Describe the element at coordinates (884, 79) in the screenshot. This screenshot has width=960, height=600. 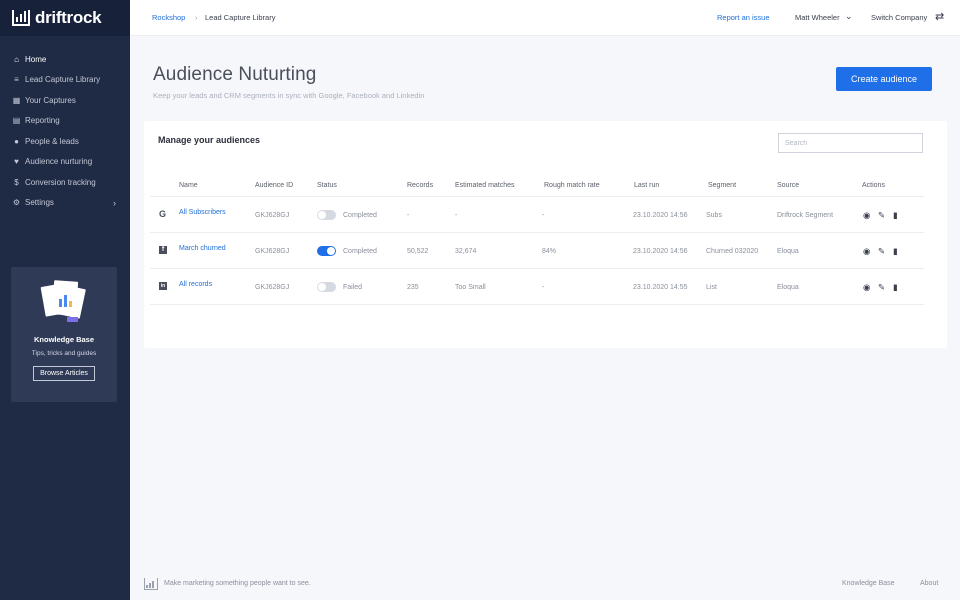
I see `create-audience-button: Create audience` at that location.